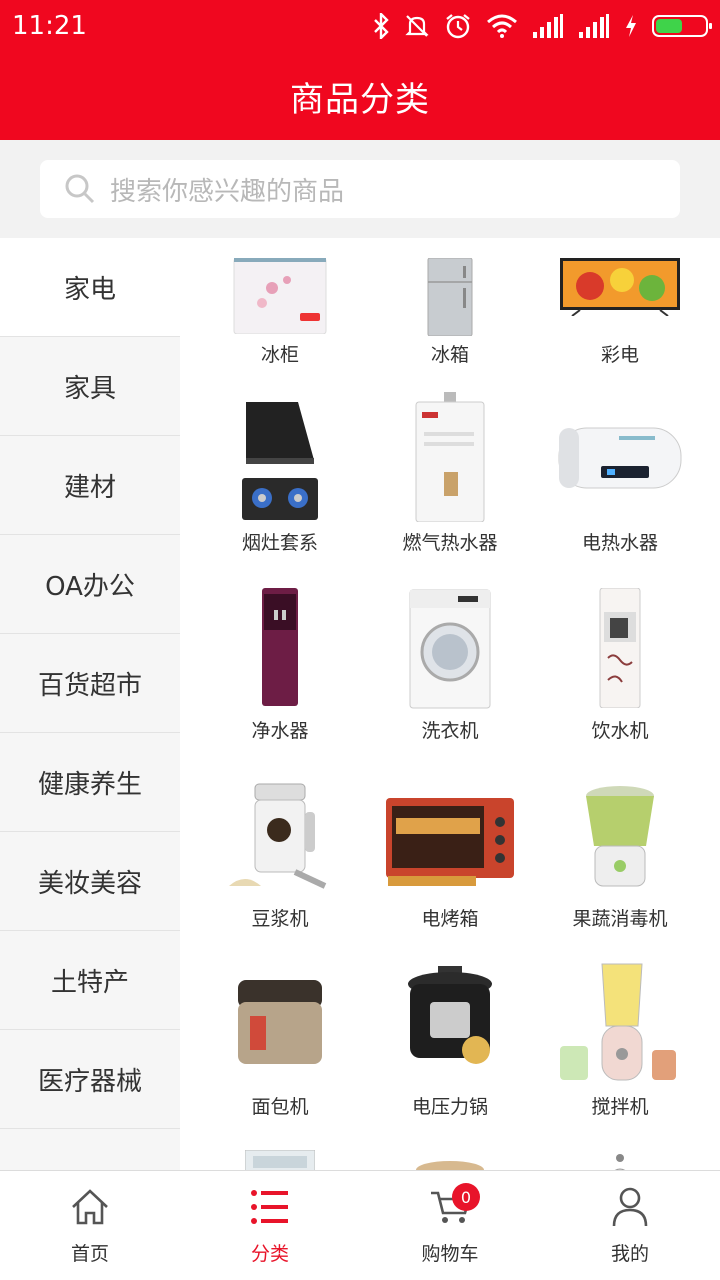  I want to click on search-placeholder: 搜索你感兴趣的商品, so click(227, 191).